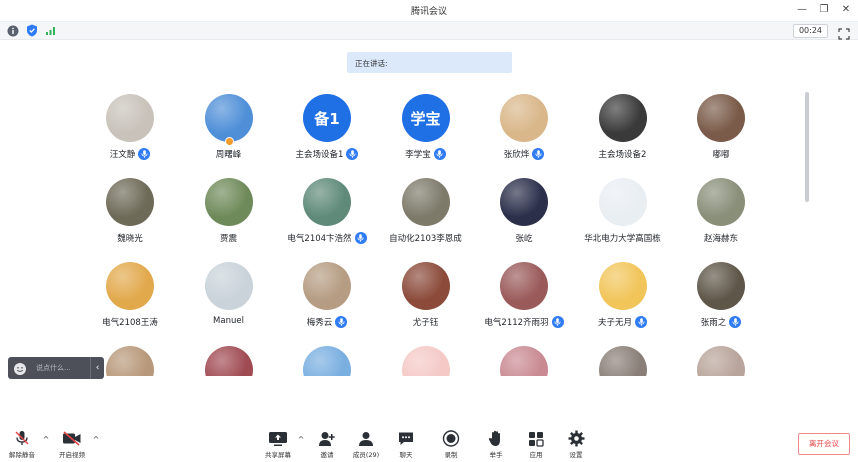  I want to click on signal-icon, so click(50, 30).